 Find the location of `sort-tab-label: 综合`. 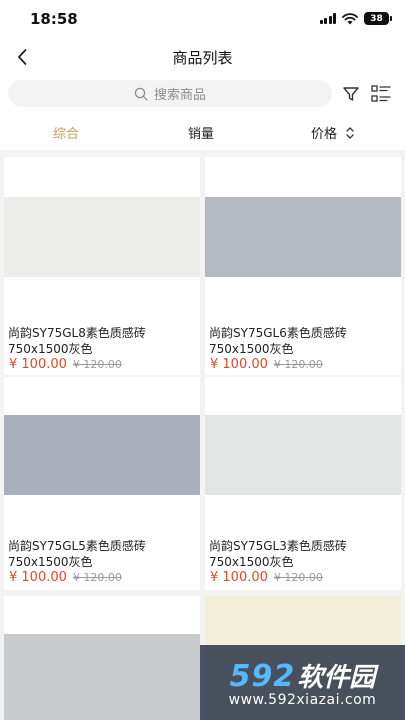

sort-tab-label: 综合 is located at coordinates (66, 134).